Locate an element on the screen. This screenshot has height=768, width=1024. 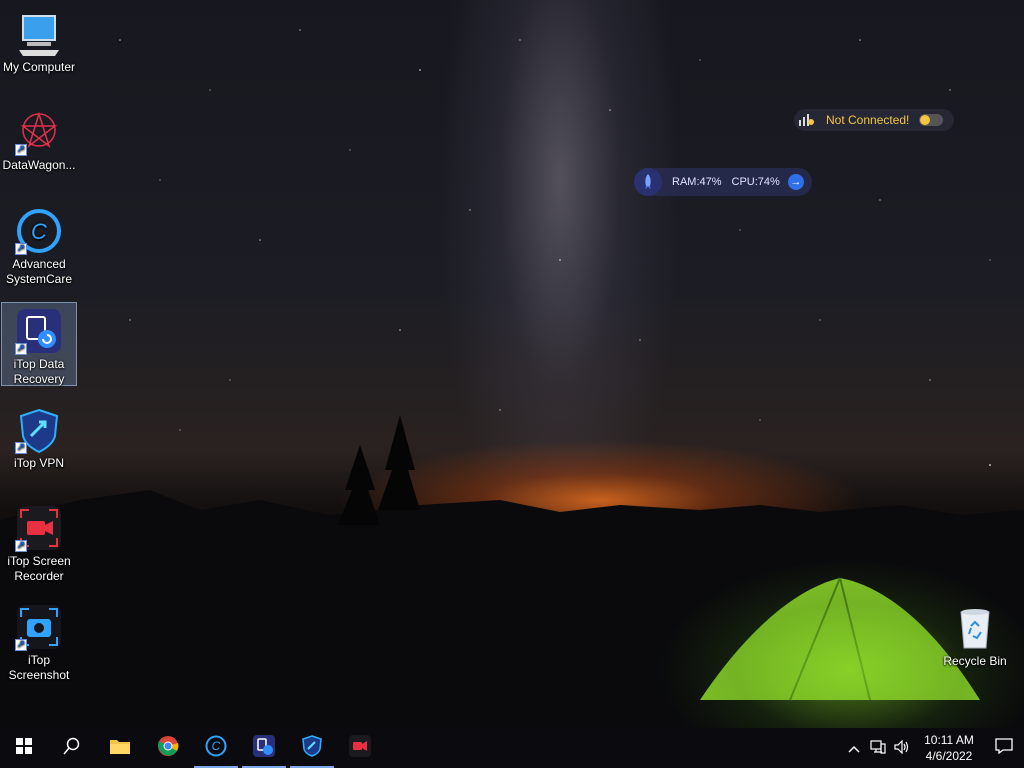
datawagon-icon: ↗ is located at coordinates (39, 132).